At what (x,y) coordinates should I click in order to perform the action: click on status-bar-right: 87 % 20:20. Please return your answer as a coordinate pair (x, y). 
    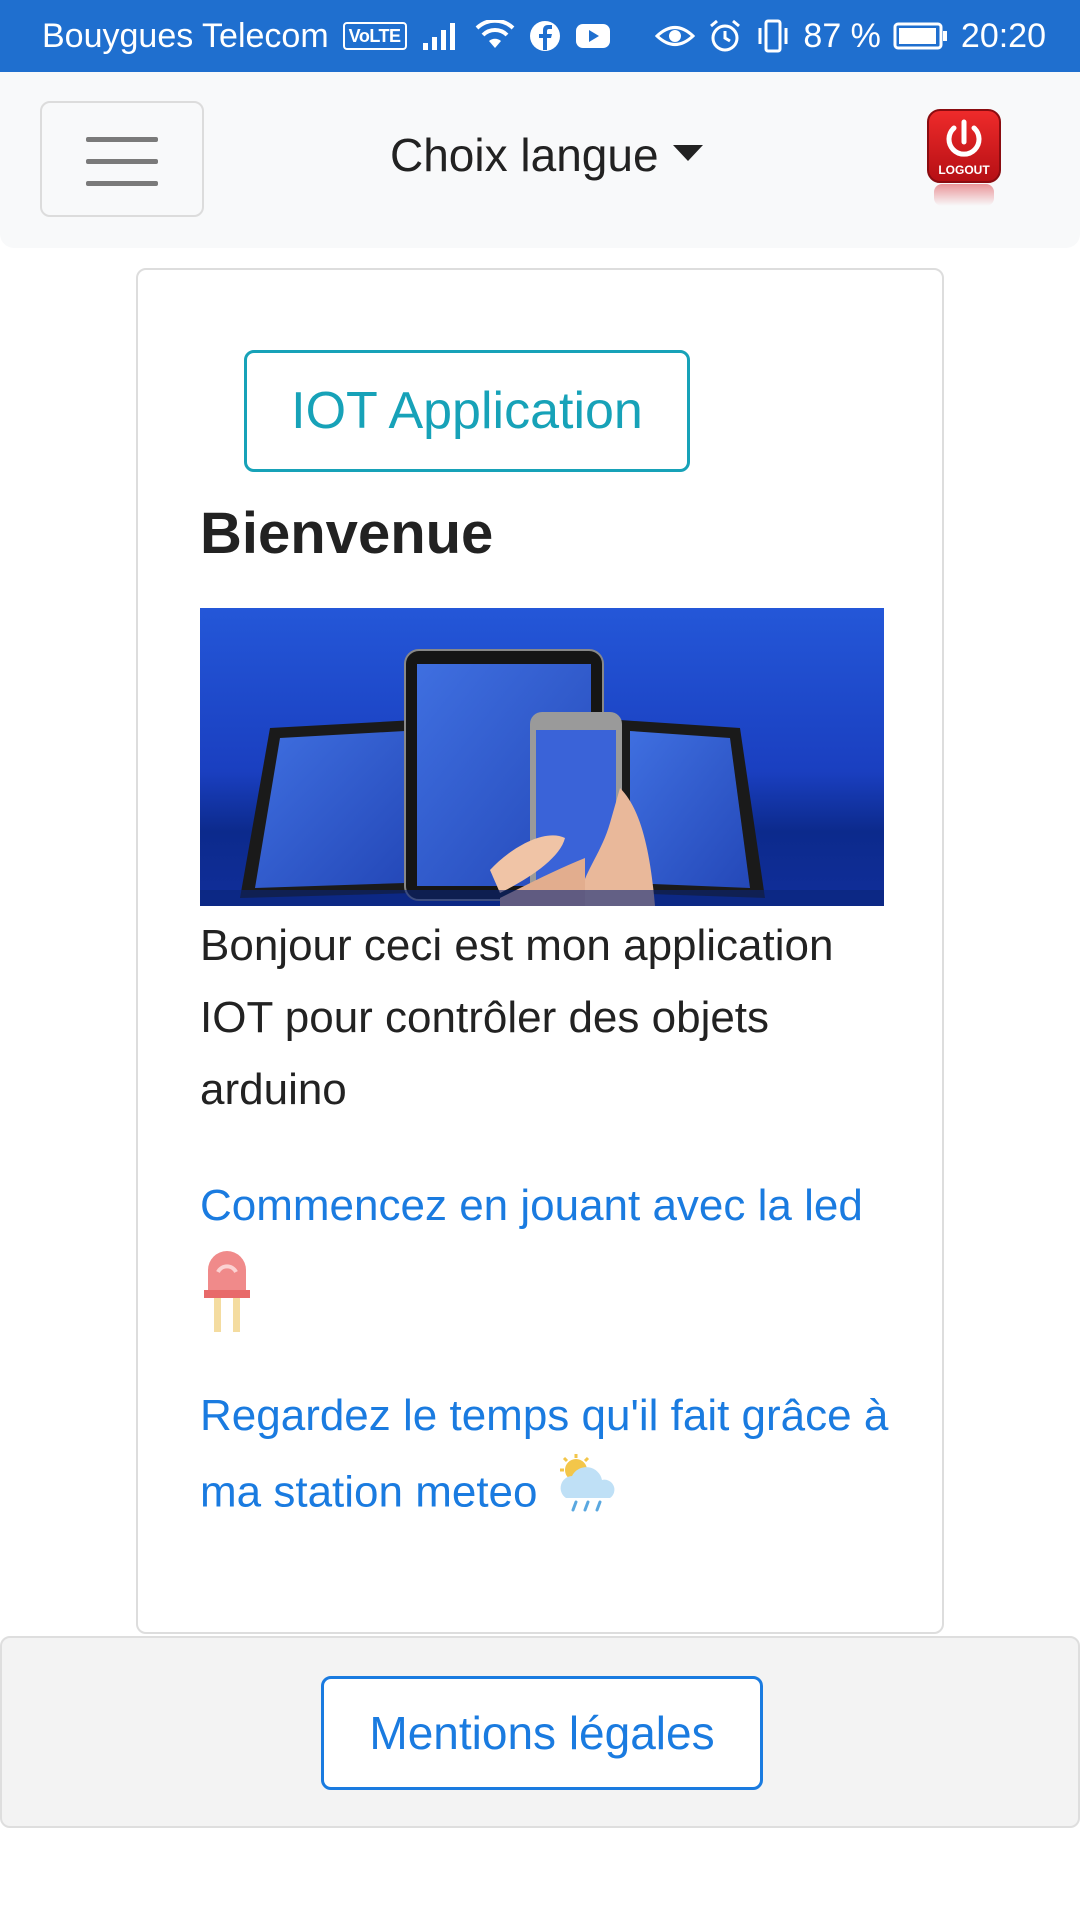
    Looking at the image, I should click on (850, 36).